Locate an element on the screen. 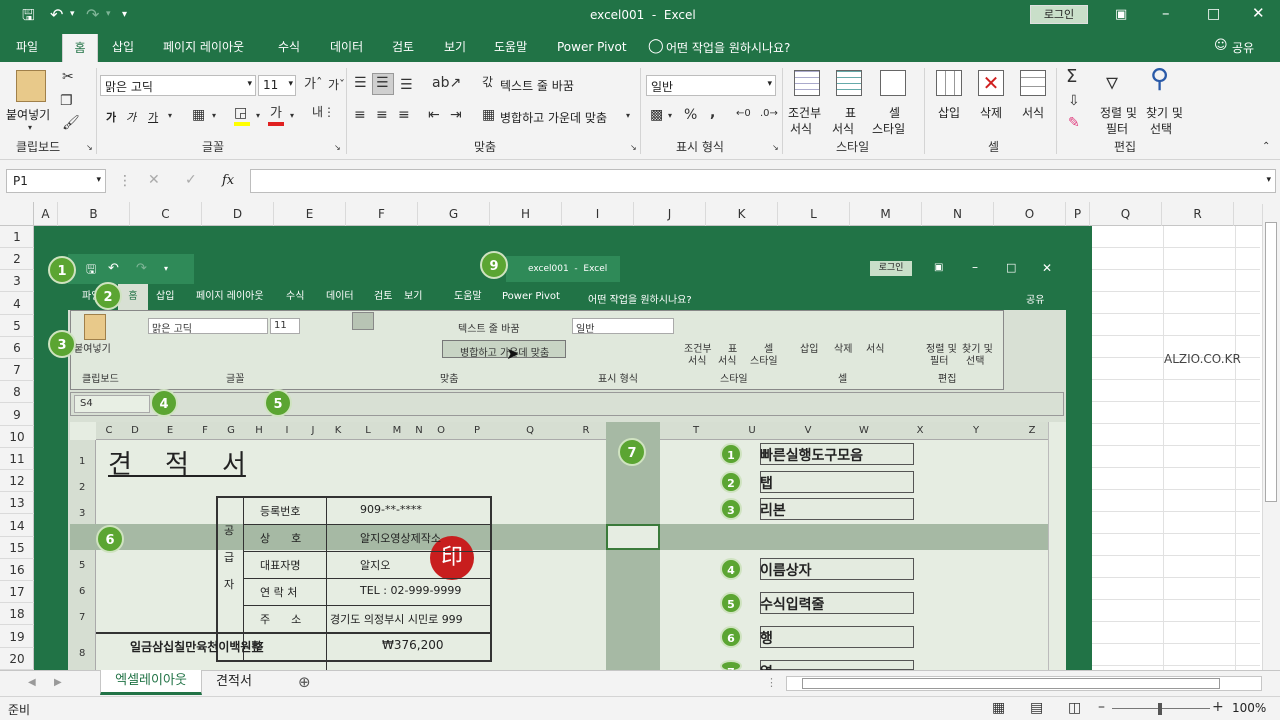 The width and height of the screenshot is (1280, 720). row-header-8: 8 is located at coordinates (17, 392).